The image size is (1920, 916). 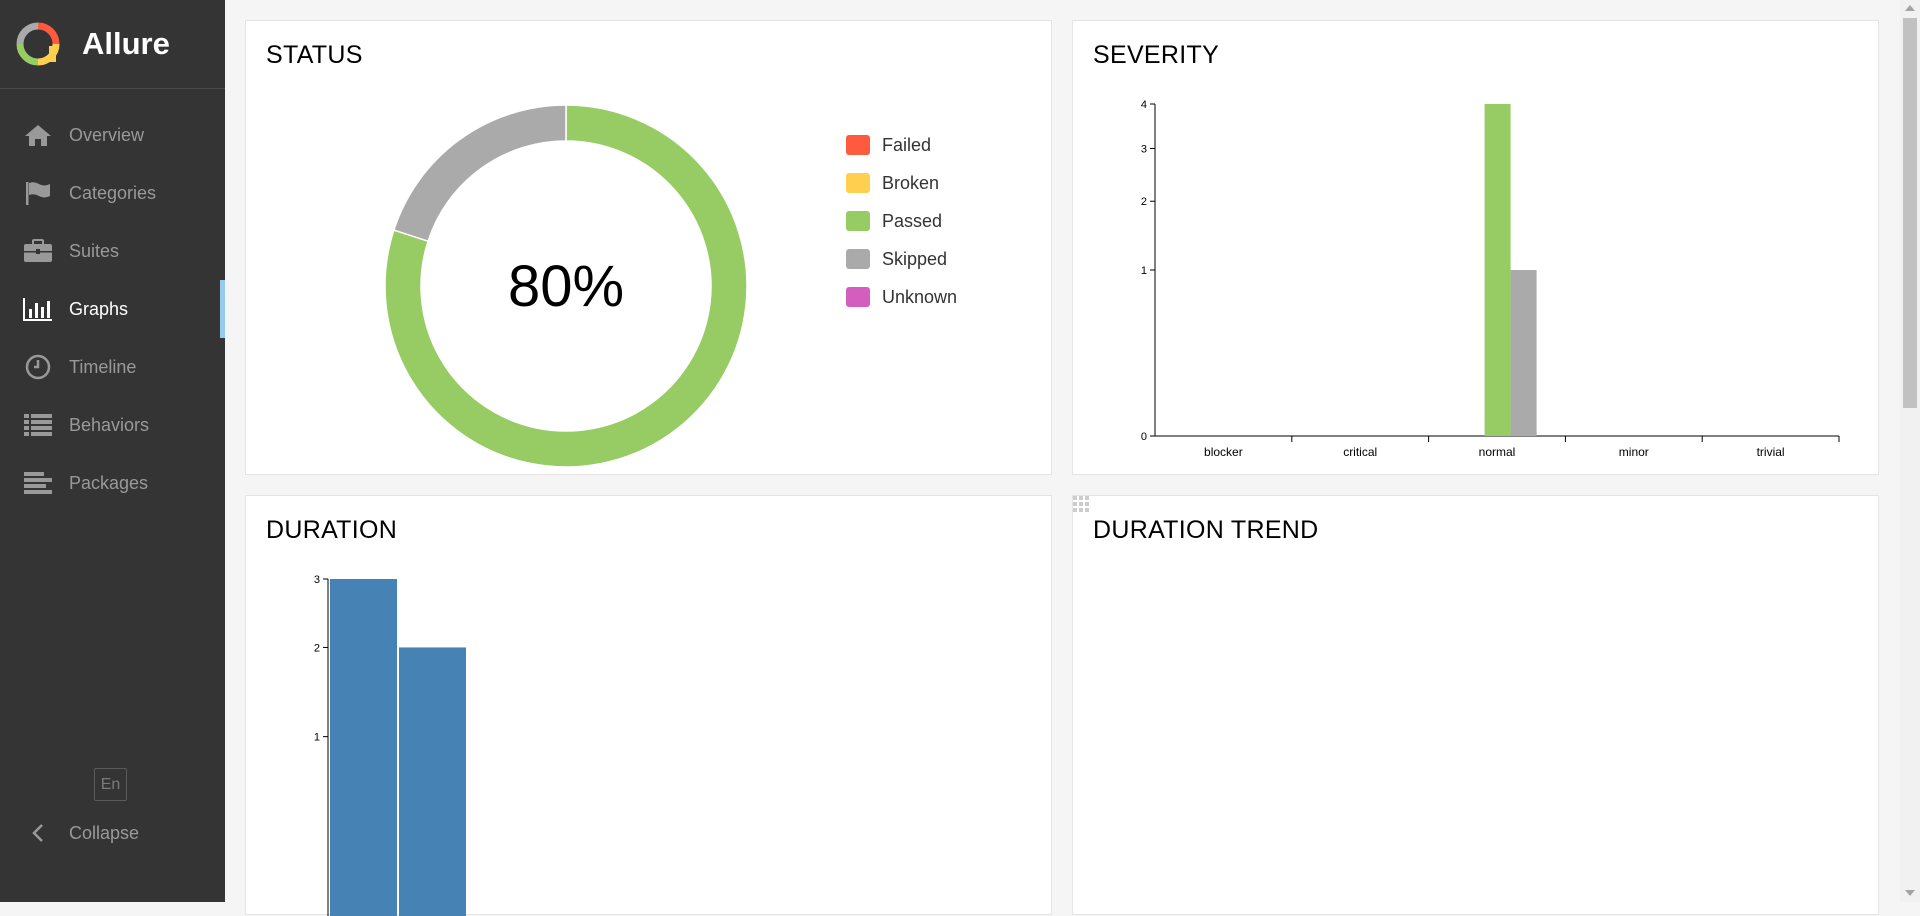 I want to click on sidebar: Allure Overview Categories Suites Graphs, so click(x=112, y=451).